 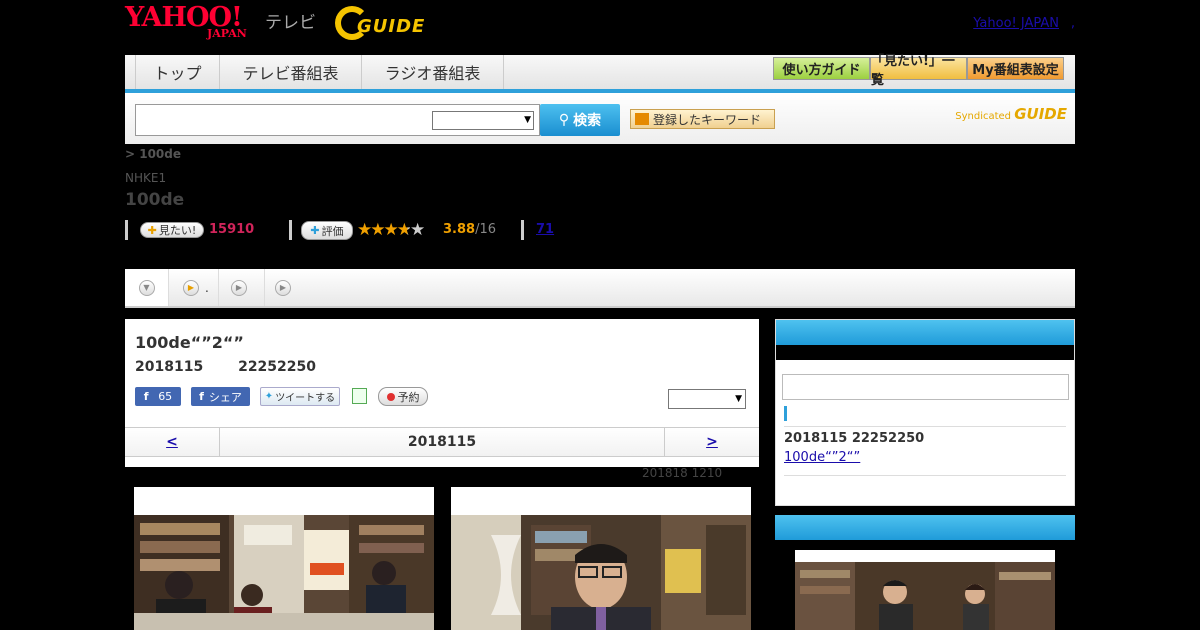 I want to click on reserve-label: 予約, so click(x=408, y=397).